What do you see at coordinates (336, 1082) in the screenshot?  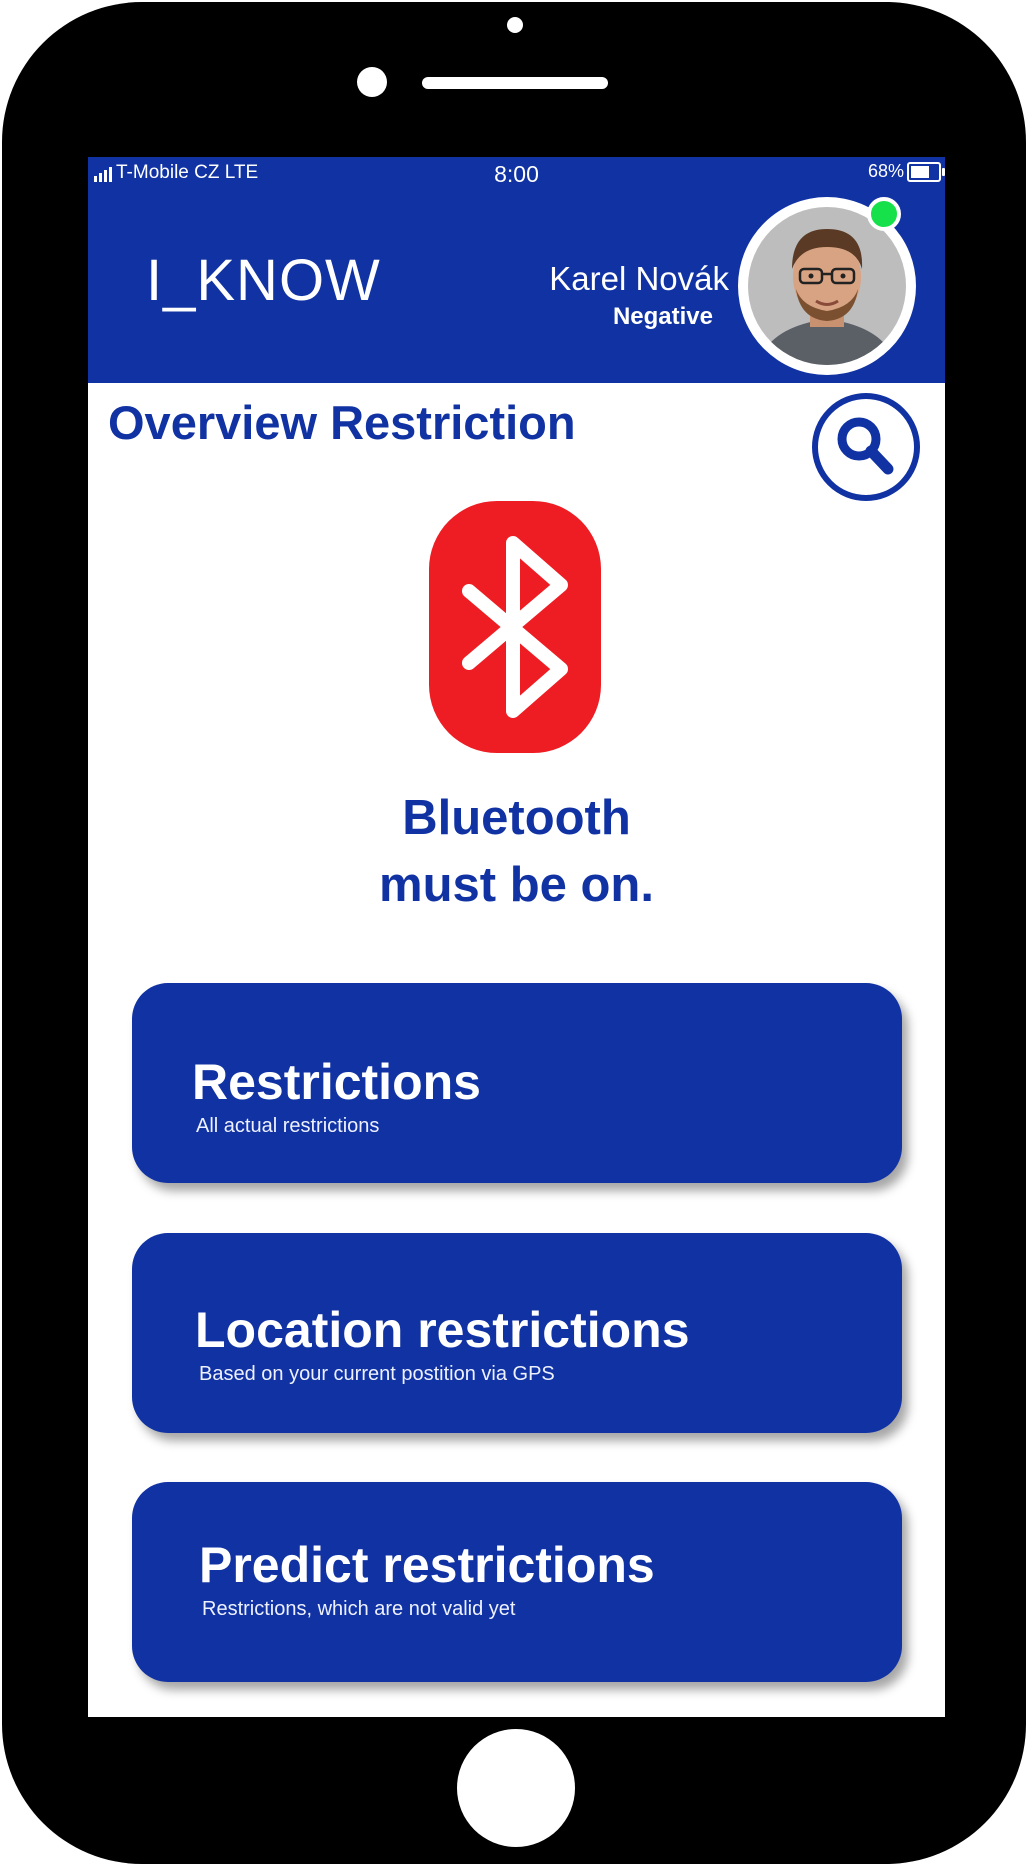 I see `card-title: Restrictions` at bounding box center [336, 1082].